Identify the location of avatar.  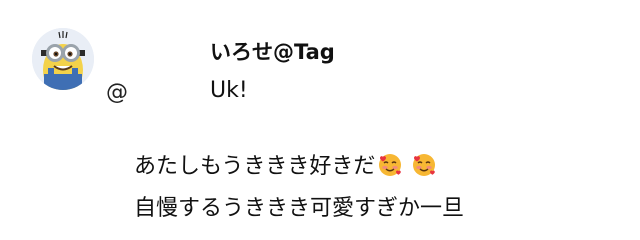
(63, 59).